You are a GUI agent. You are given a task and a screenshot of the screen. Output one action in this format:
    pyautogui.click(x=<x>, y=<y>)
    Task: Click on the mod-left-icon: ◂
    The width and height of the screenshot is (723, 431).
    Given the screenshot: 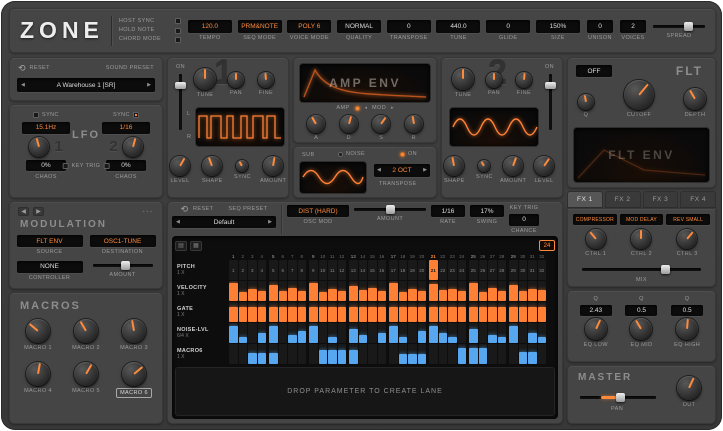 What is the action you would take?
    pyautogui.click(x=366, y=108)
    